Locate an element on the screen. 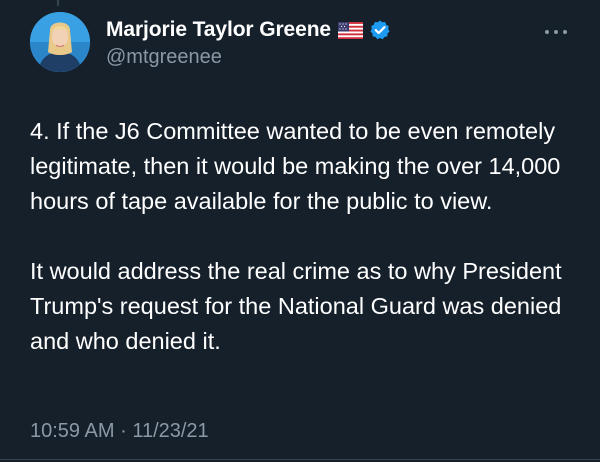 The width and height of the screenshot is (600, 462). tweet-date: 11/23/21 is located at coordinates (170, 431).